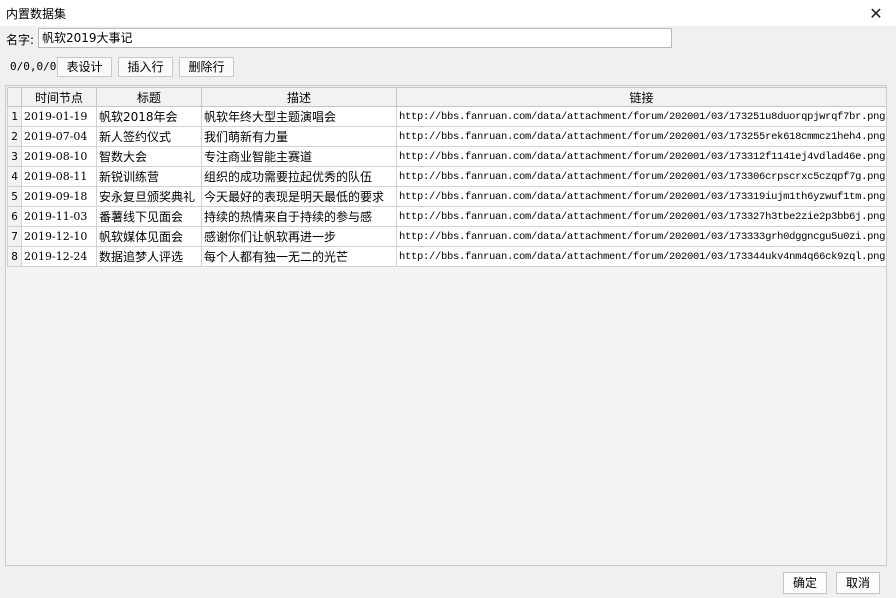  What do you see at coordinates (299, 216) in the screenshot?
I see `cell-description: 持续的热情来自于持续的参与感` at bounding box center [299, 216].